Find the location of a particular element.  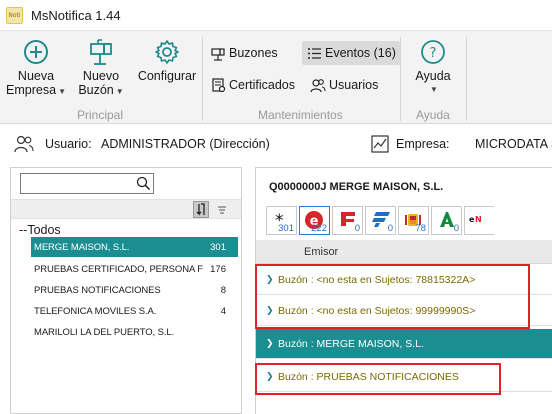

nueva-empresa-label-2: Empresa ▼ is located at coordinates (36, 90).